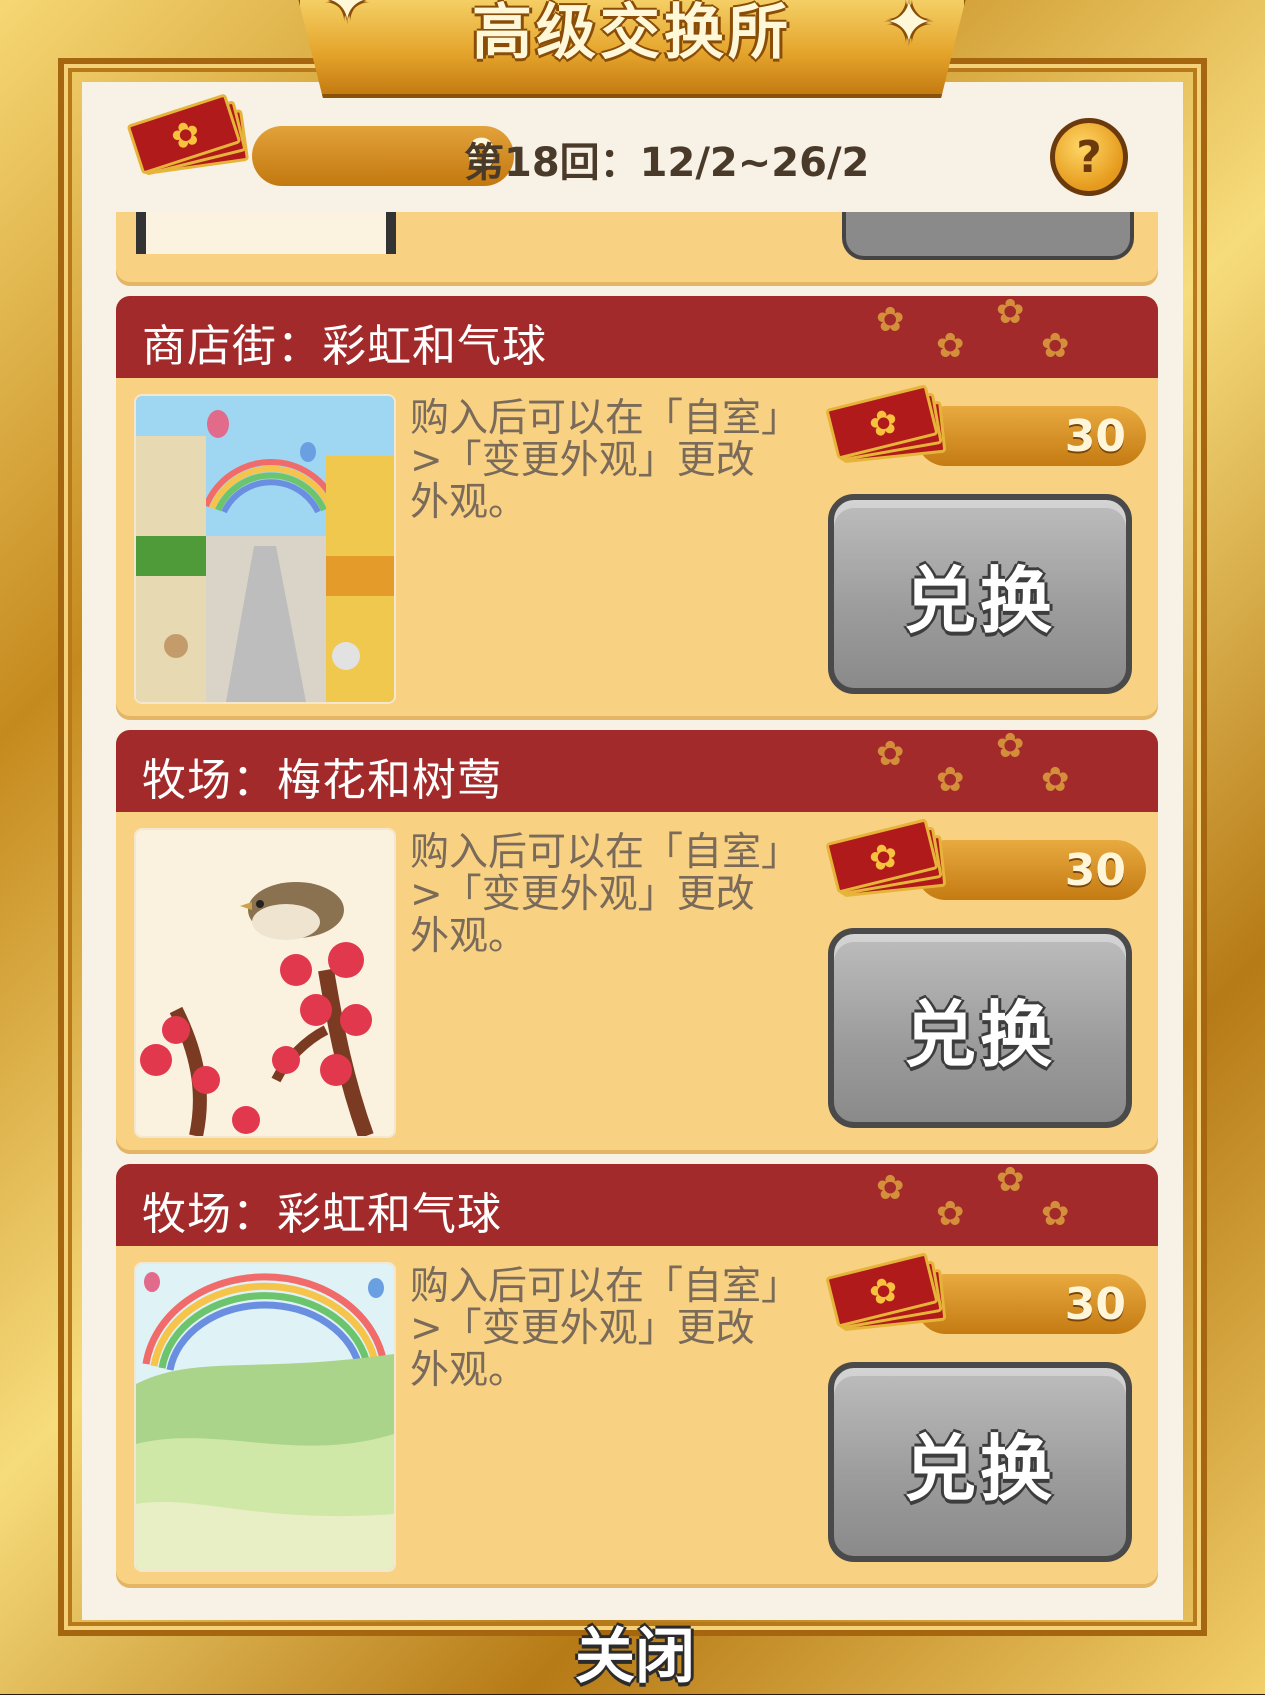 Image resolution: width=1265 pixels, height=1695 pixels. Describe the element at coordinates (344, 346) in the screenshot. I see `item-title: 商店街：彩虹和气球` at that location.